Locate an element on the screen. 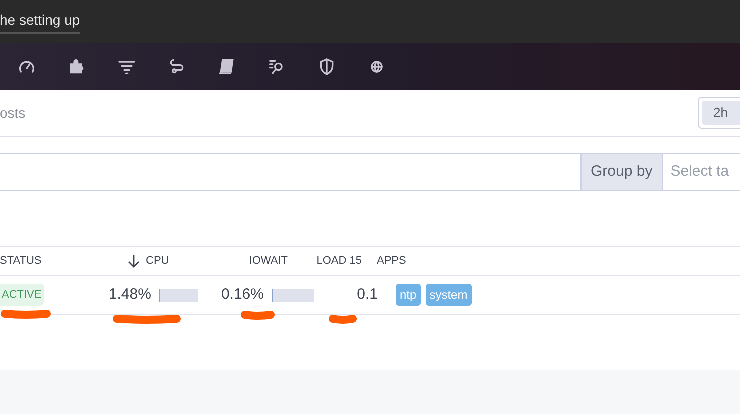 The image size is (740, 414). tag-select-field: Select ta is located at coordinates (701, 172).